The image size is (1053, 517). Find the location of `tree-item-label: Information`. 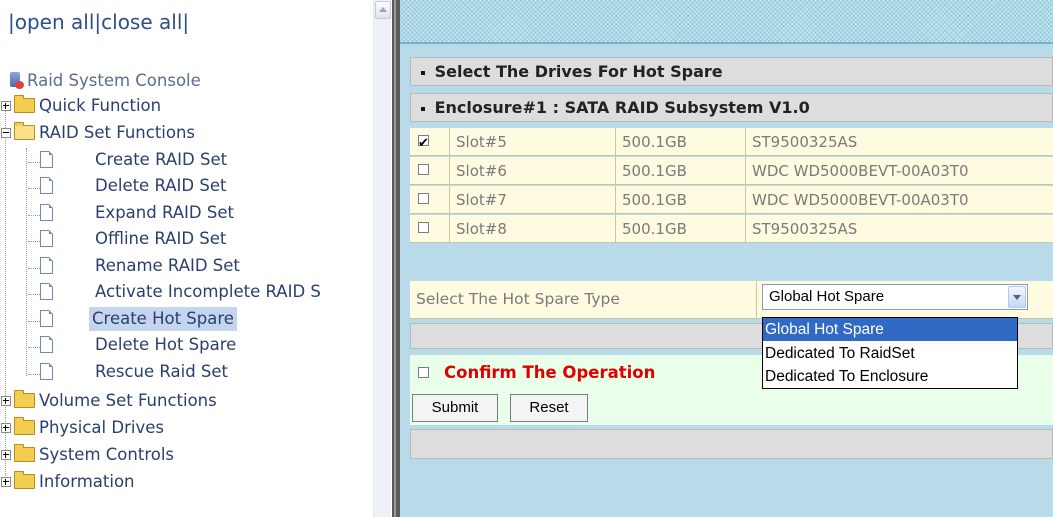

tree-item-label: Information is located at coordinates (87, 481).